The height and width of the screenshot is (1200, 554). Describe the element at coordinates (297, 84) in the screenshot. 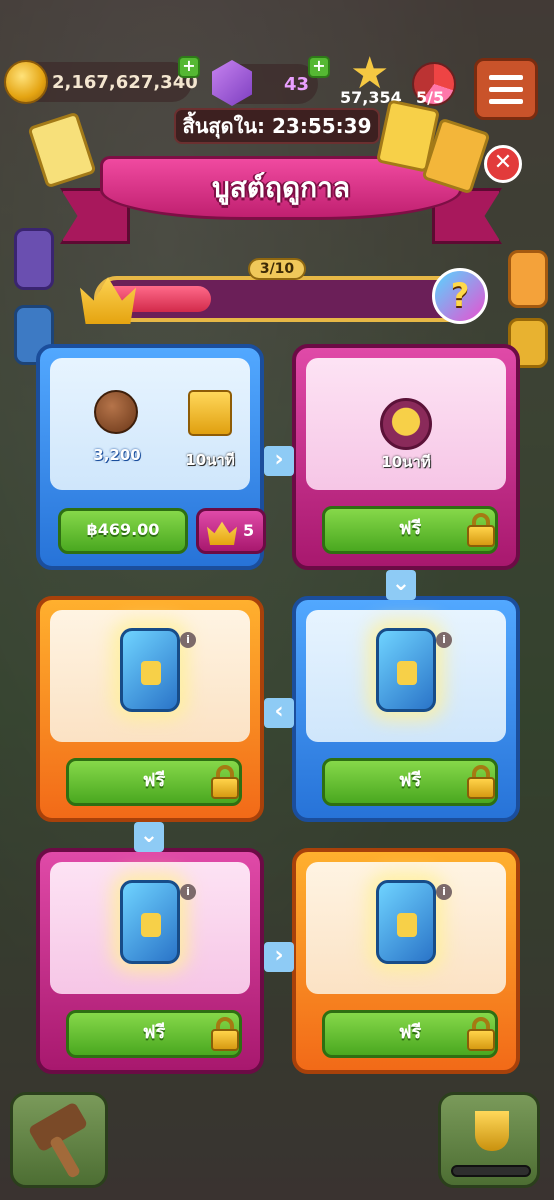

I see `gem-value: 43` at that location.